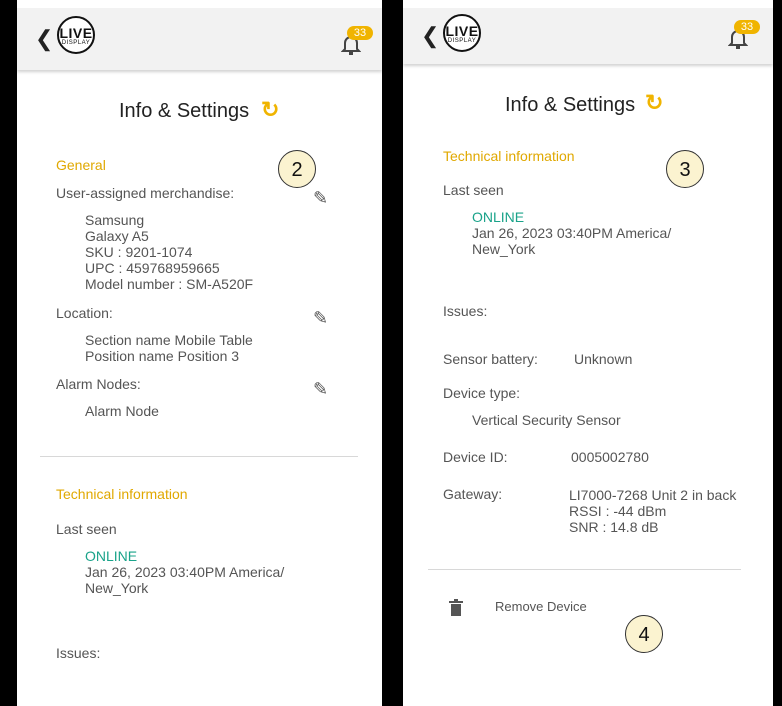 The height and width of the screenshot is (706, 782). I want to click on merch-line: UPC : 459768959665, so click(152, 268).